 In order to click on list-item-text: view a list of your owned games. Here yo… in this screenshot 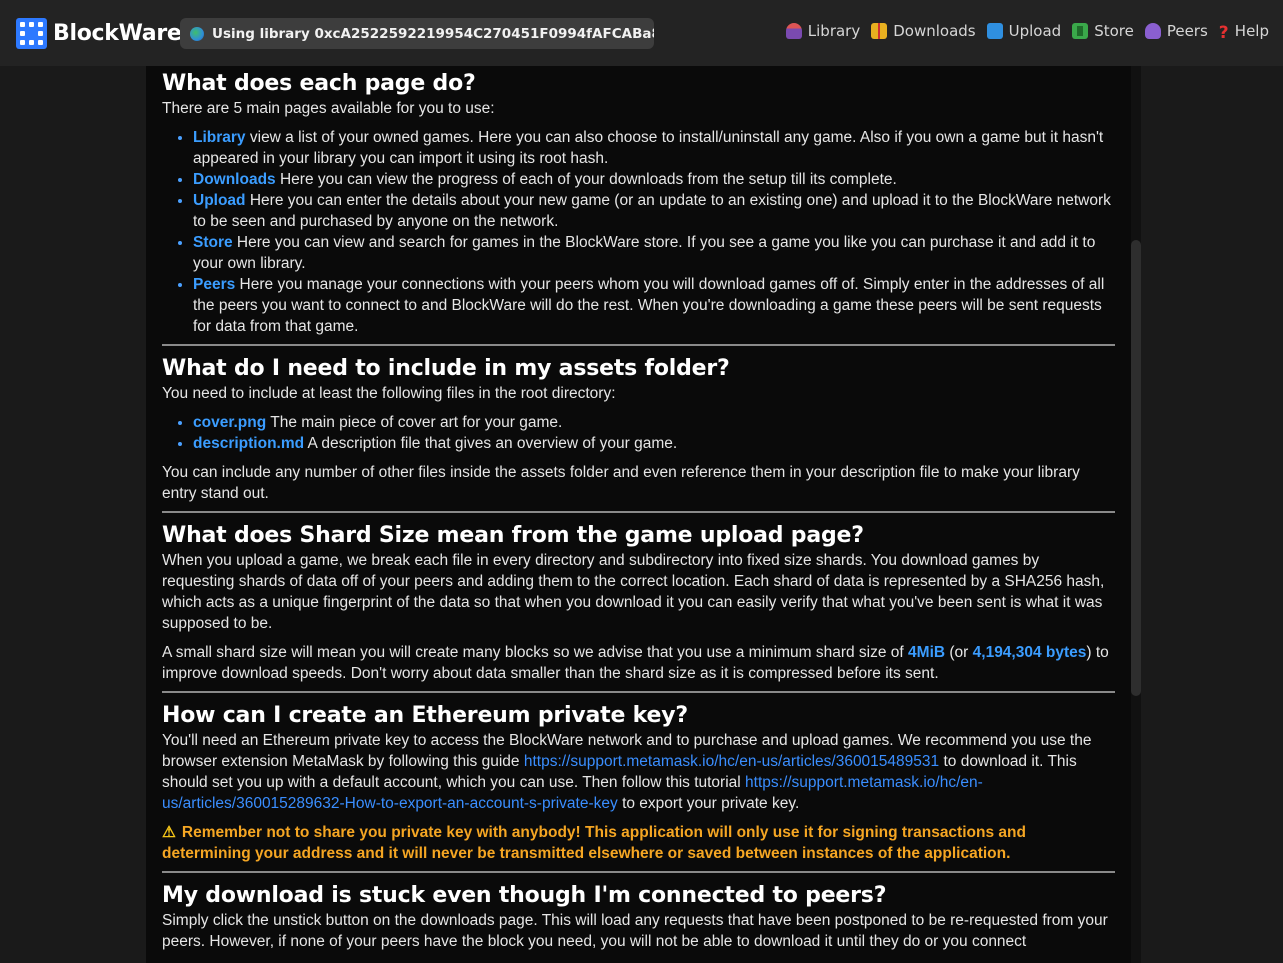, I will do `click(648, 148)`.